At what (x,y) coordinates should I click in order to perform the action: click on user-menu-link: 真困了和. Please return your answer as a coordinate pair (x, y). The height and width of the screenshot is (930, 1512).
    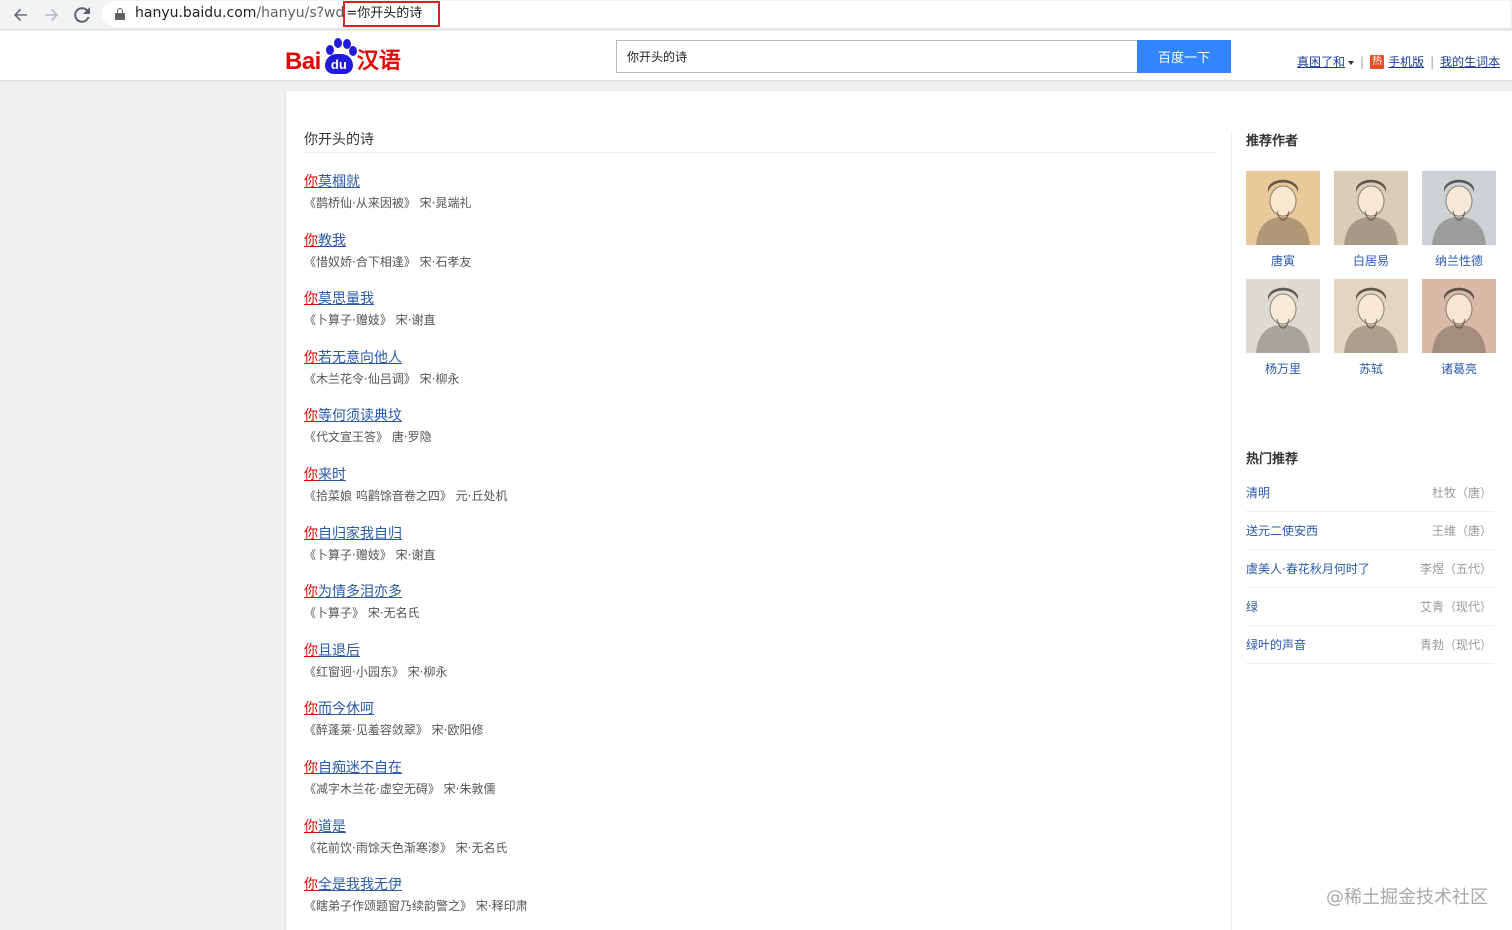
    Looking at the image, I should click on (1326, 61).